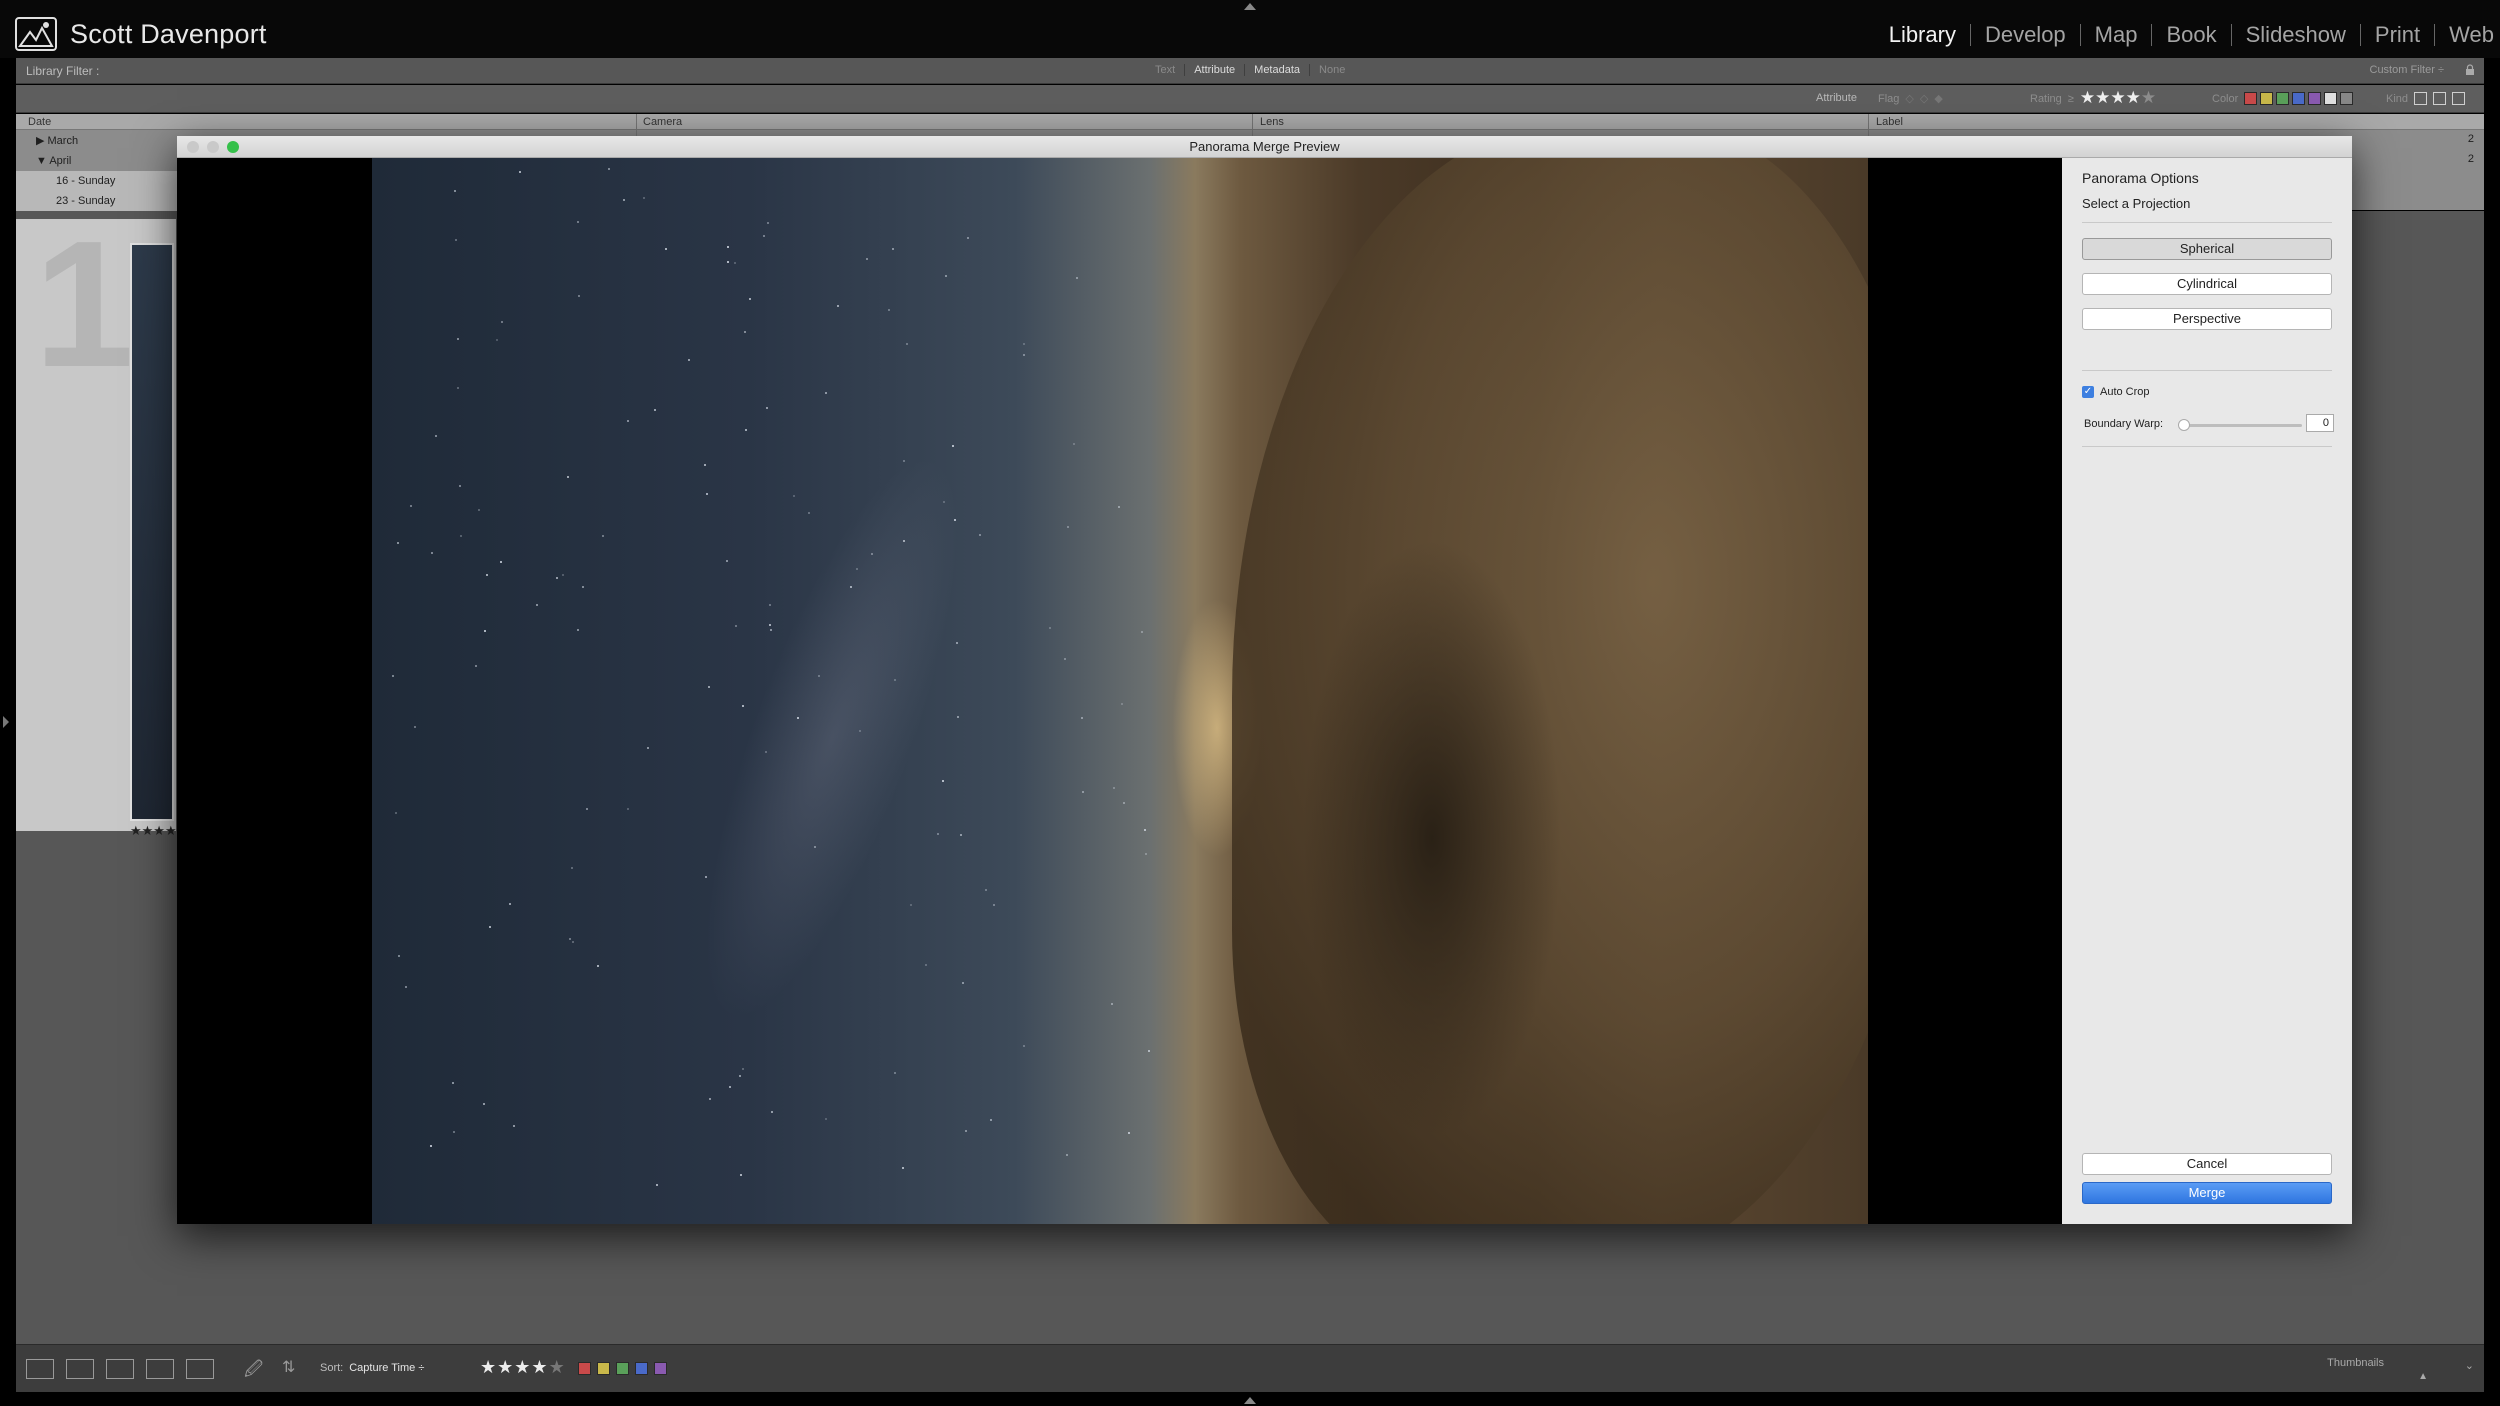 Image resolution: width=2500 pixels, height=1406 pixels. I want to click on sort-control: Sort: Capture Time ÷, so click(372, 1368).